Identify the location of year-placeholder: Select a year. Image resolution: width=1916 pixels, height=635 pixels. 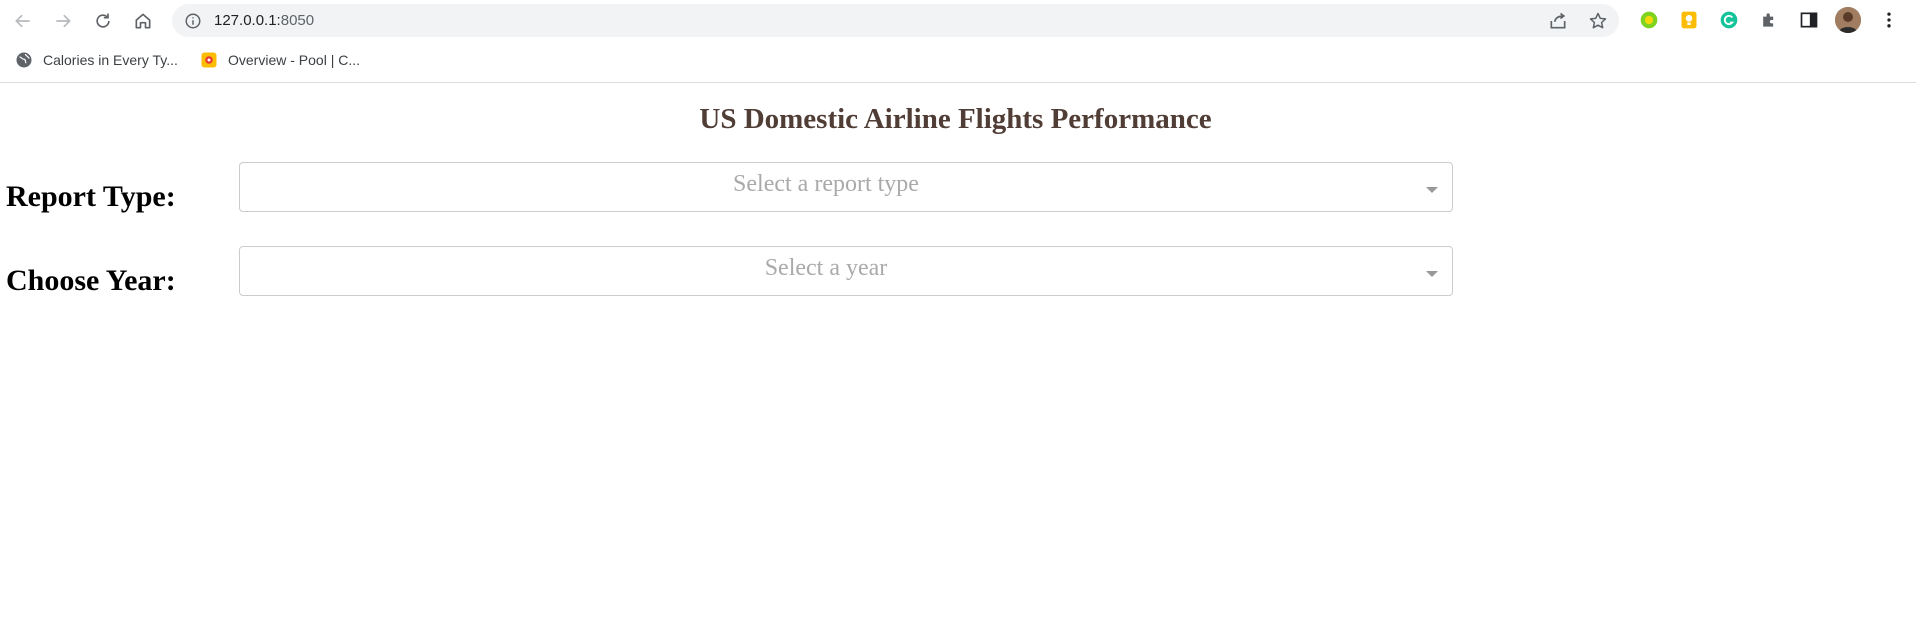
(826, 268).